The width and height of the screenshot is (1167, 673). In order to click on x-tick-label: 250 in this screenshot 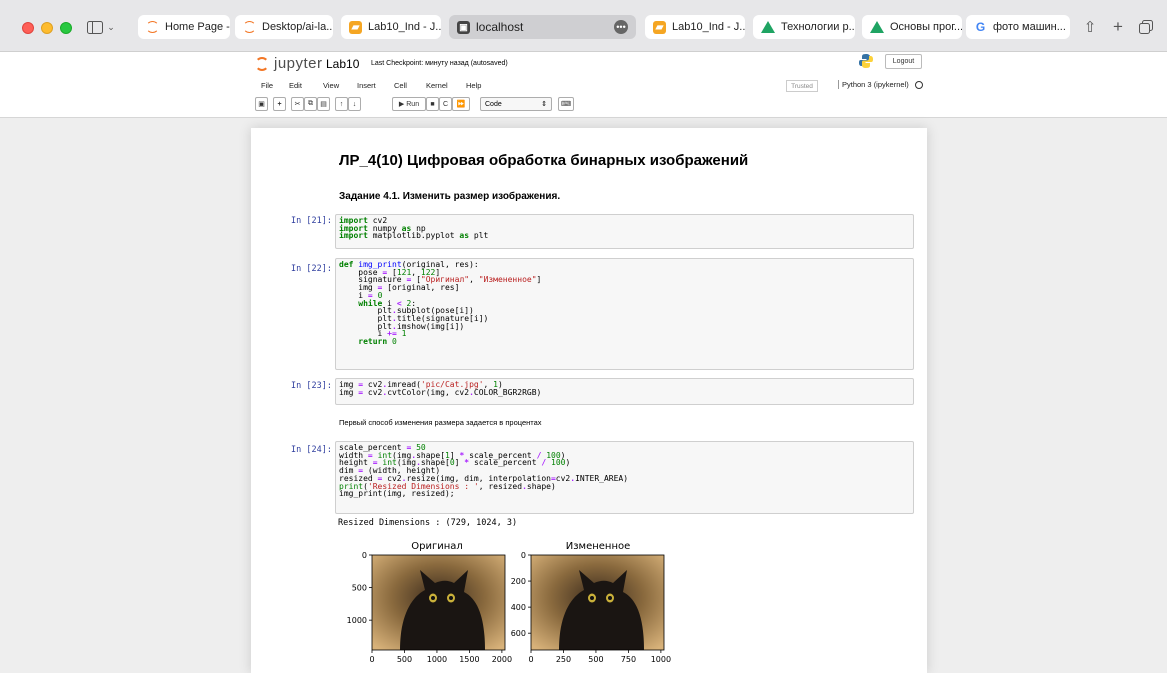, I will do `click(563, 659)`.